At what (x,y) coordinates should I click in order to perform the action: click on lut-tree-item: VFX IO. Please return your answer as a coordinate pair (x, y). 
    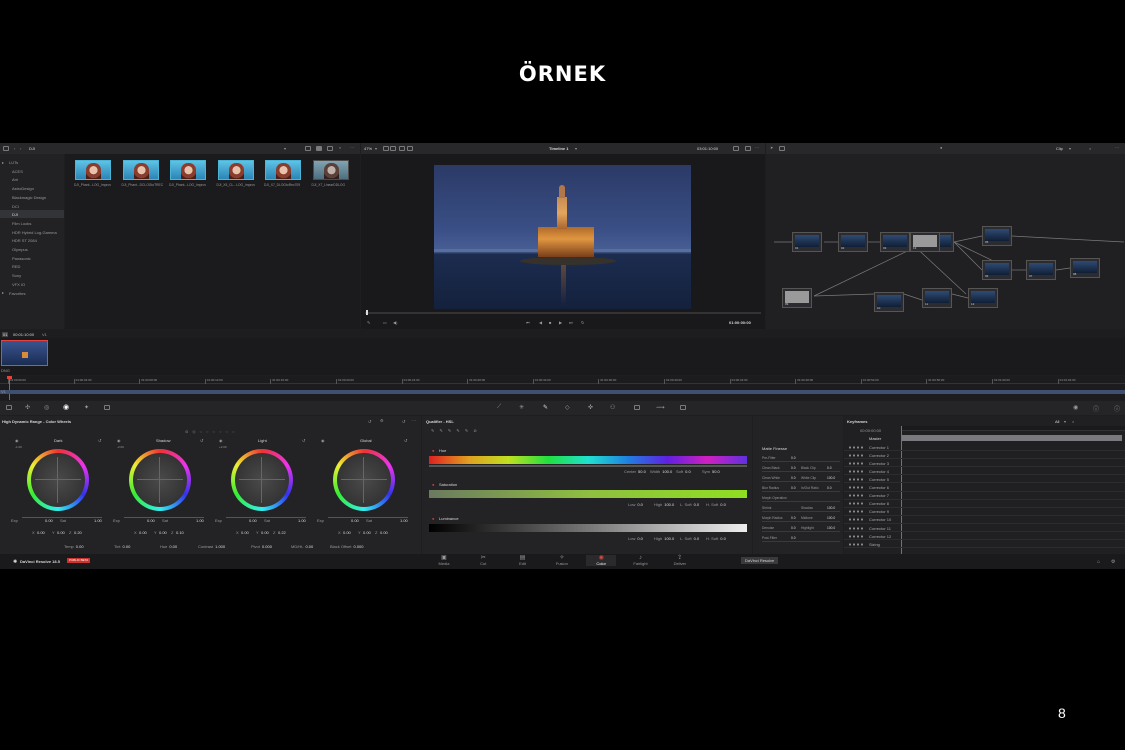
    Looking at the image, I should click on (32, 284).